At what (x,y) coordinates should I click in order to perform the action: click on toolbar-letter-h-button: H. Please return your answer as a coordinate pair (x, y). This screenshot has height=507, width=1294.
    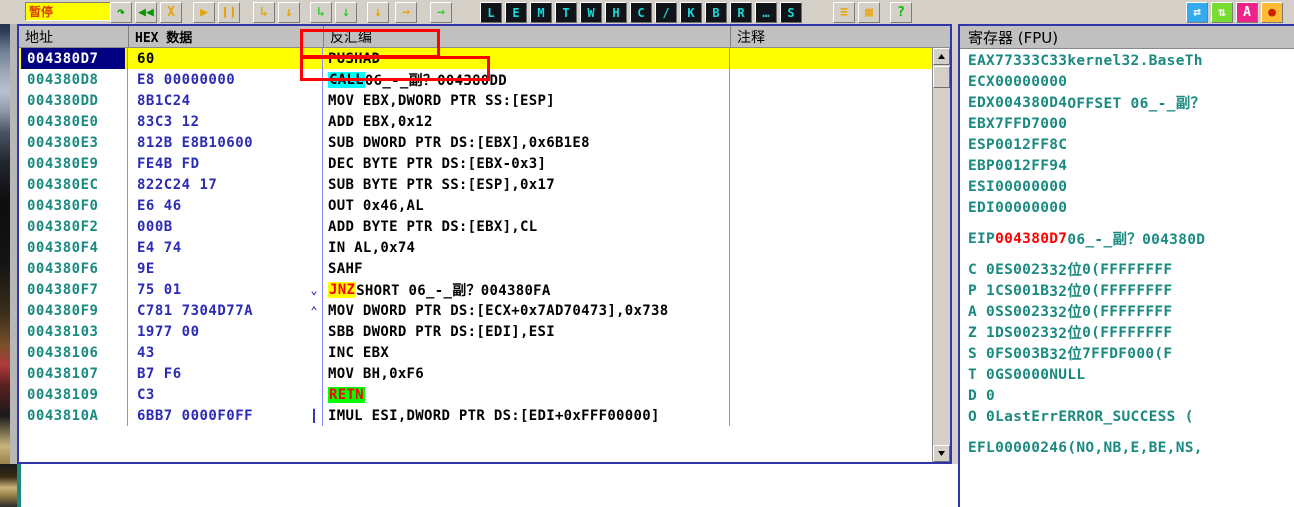
    Looking at the image, I should click on (616, 12).